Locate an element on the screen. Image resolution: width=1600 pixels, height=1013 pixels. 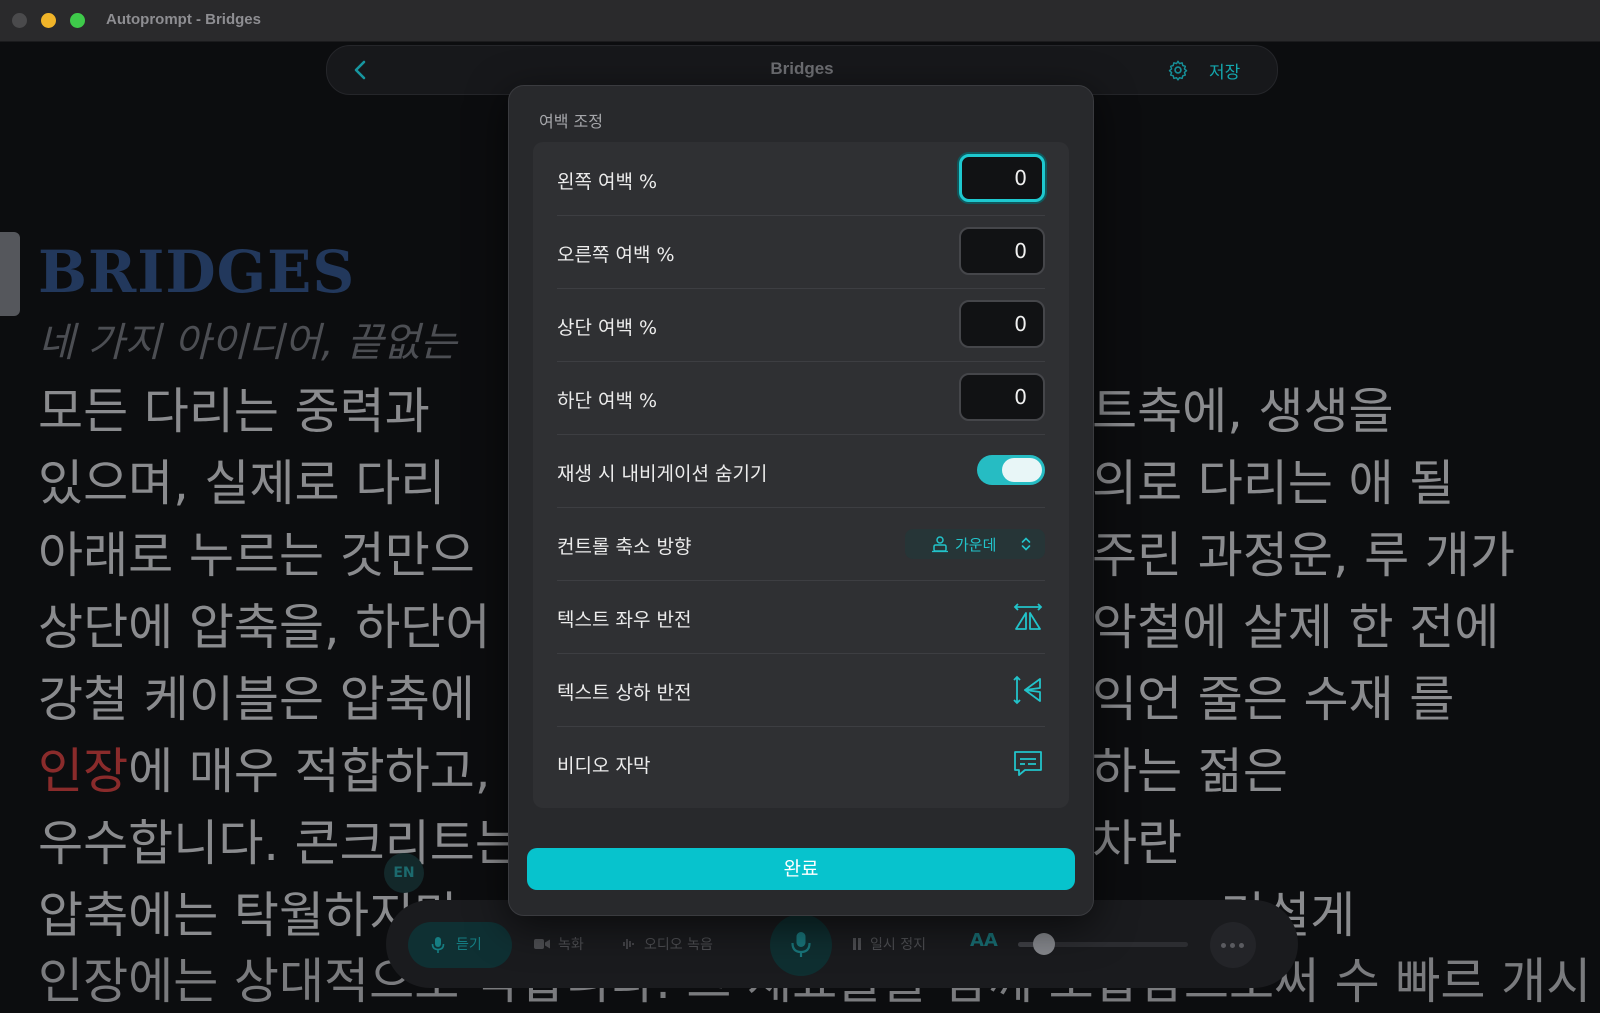
window-maximize-button is located at coordinates (77, 20).